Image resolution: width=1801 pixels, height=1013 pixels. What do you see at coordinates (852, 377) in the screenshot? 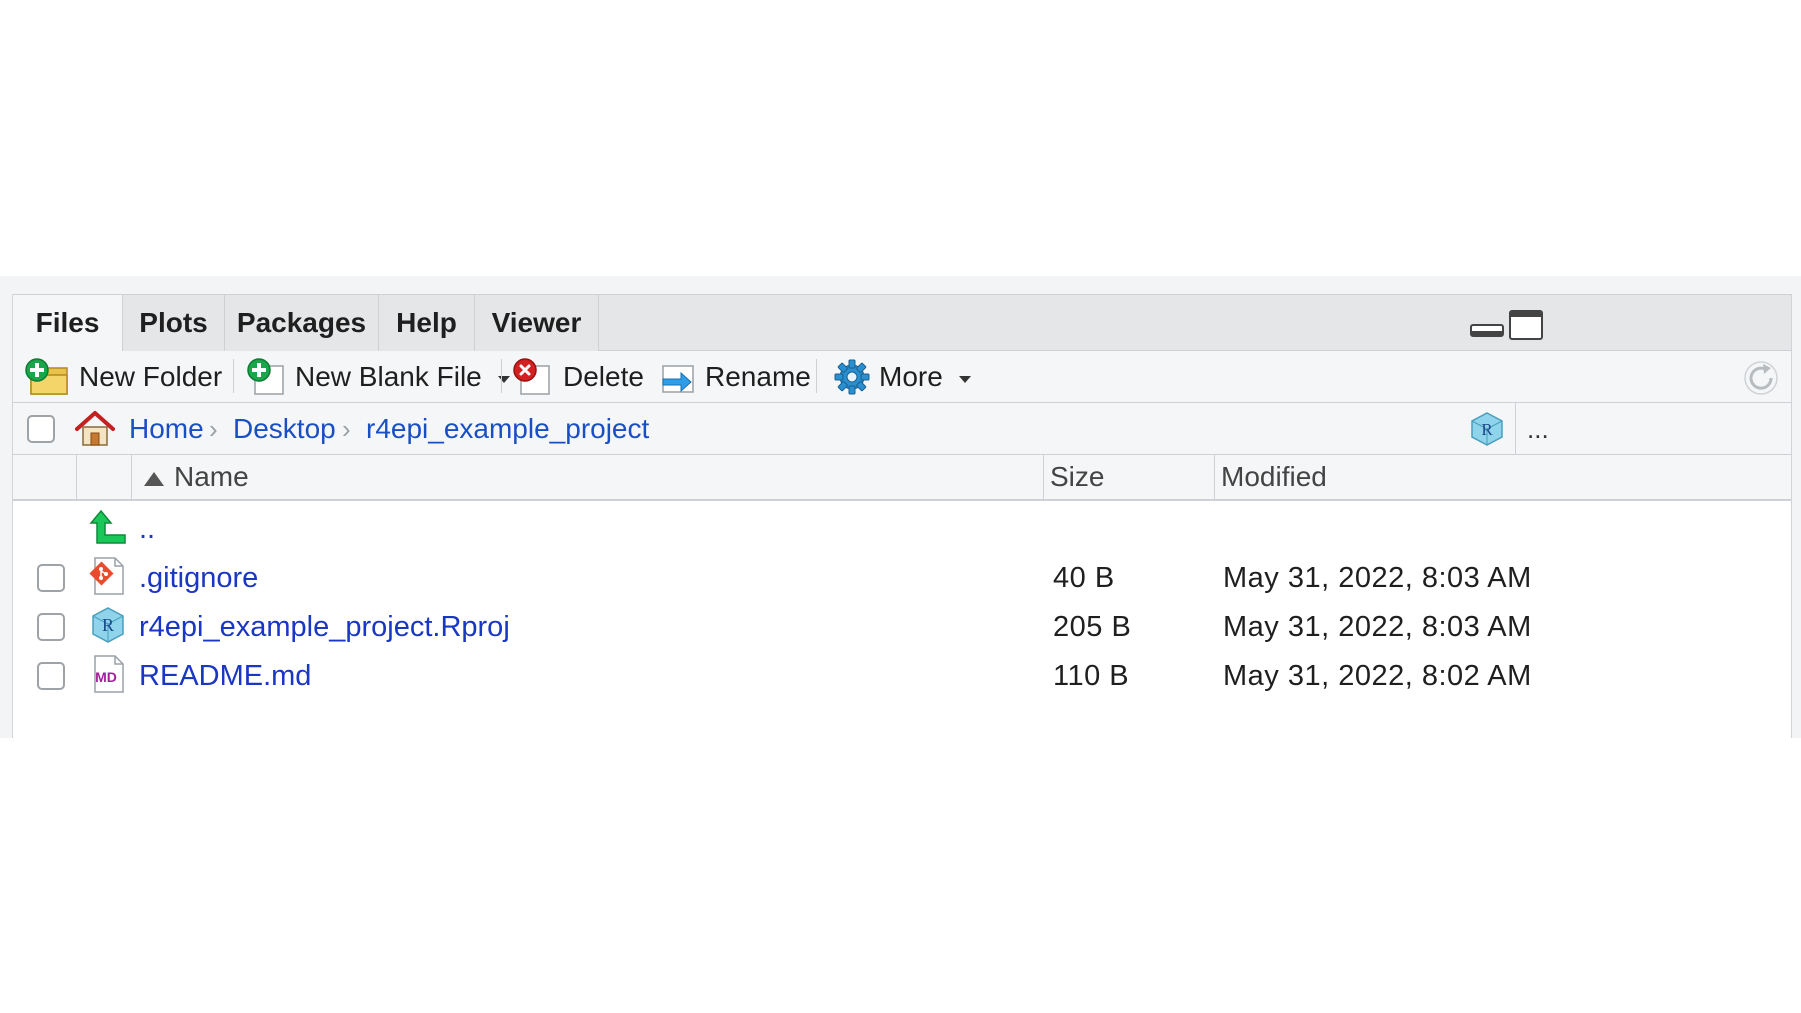
I see `gear-icon` at bounding box center [852, 377].